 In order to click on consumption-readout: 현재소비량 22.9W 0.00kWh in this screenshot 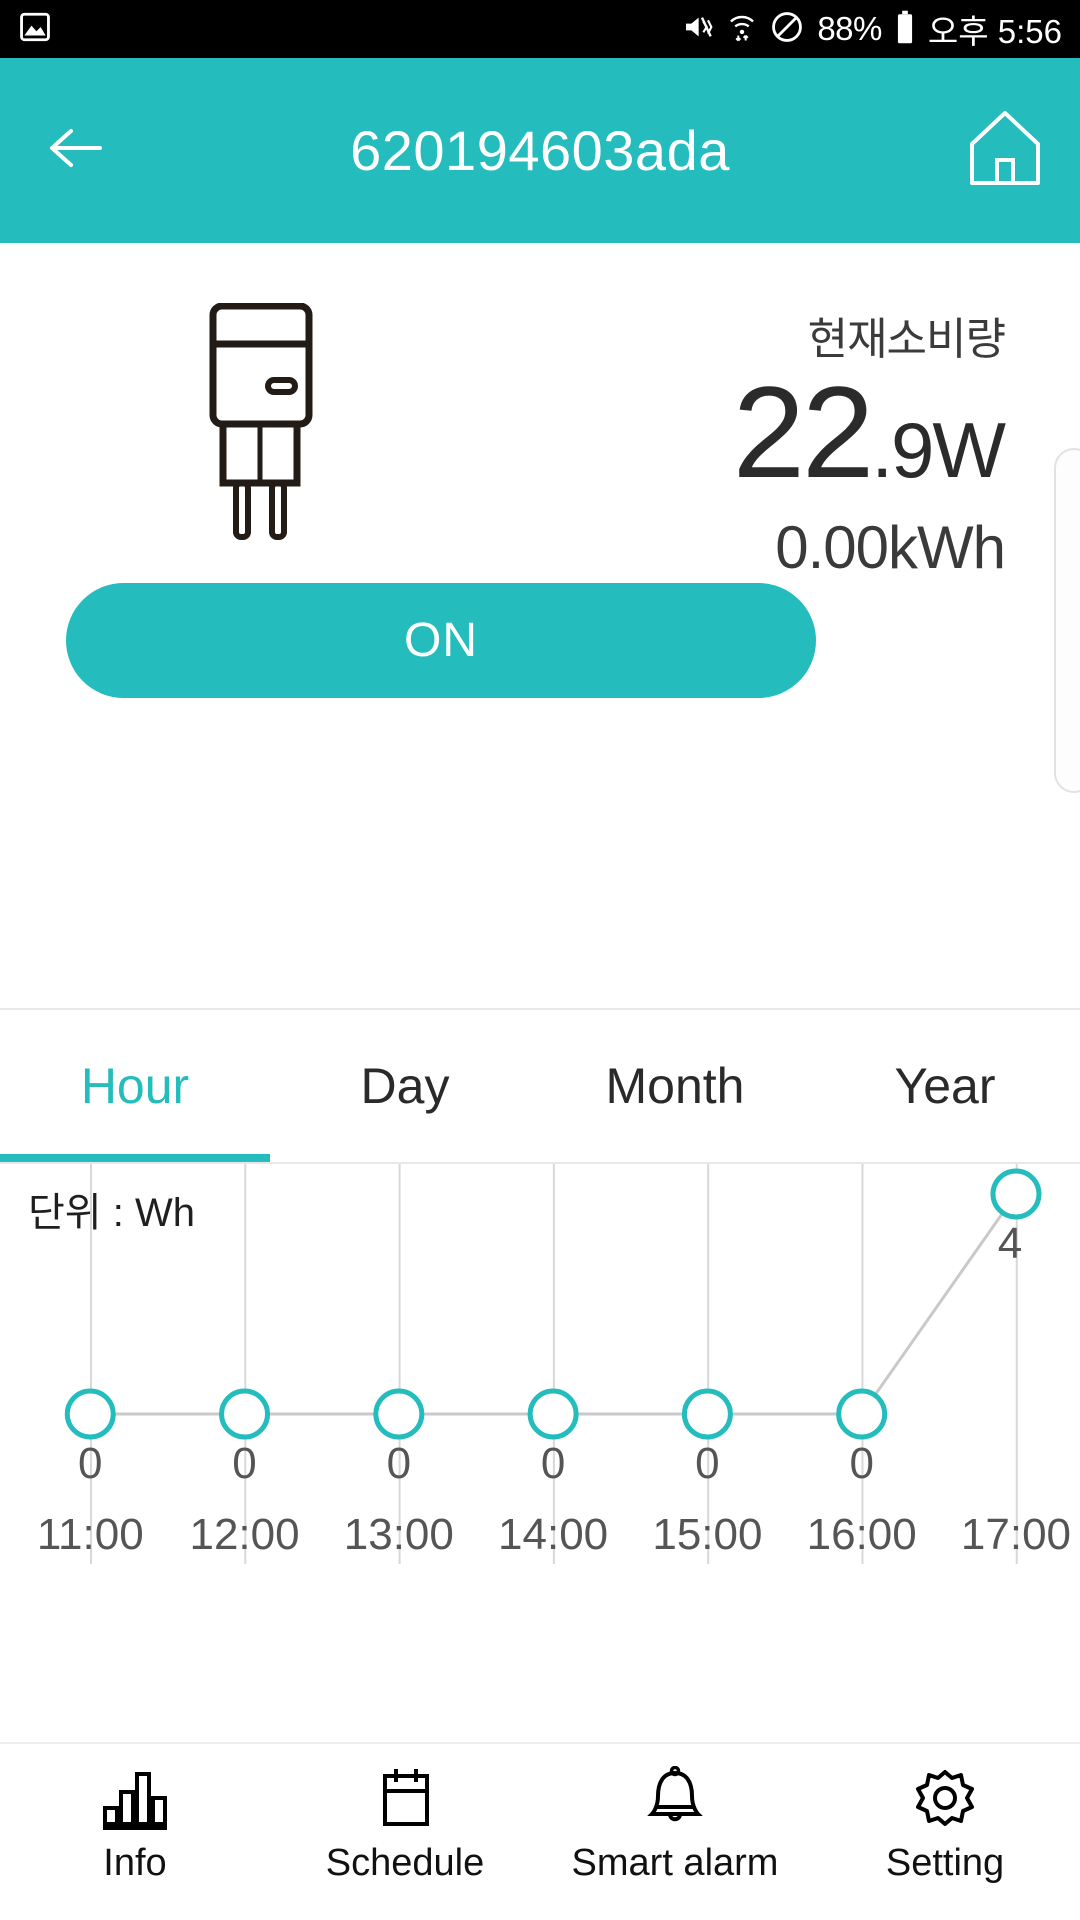, I will do `click(869, 442)`.